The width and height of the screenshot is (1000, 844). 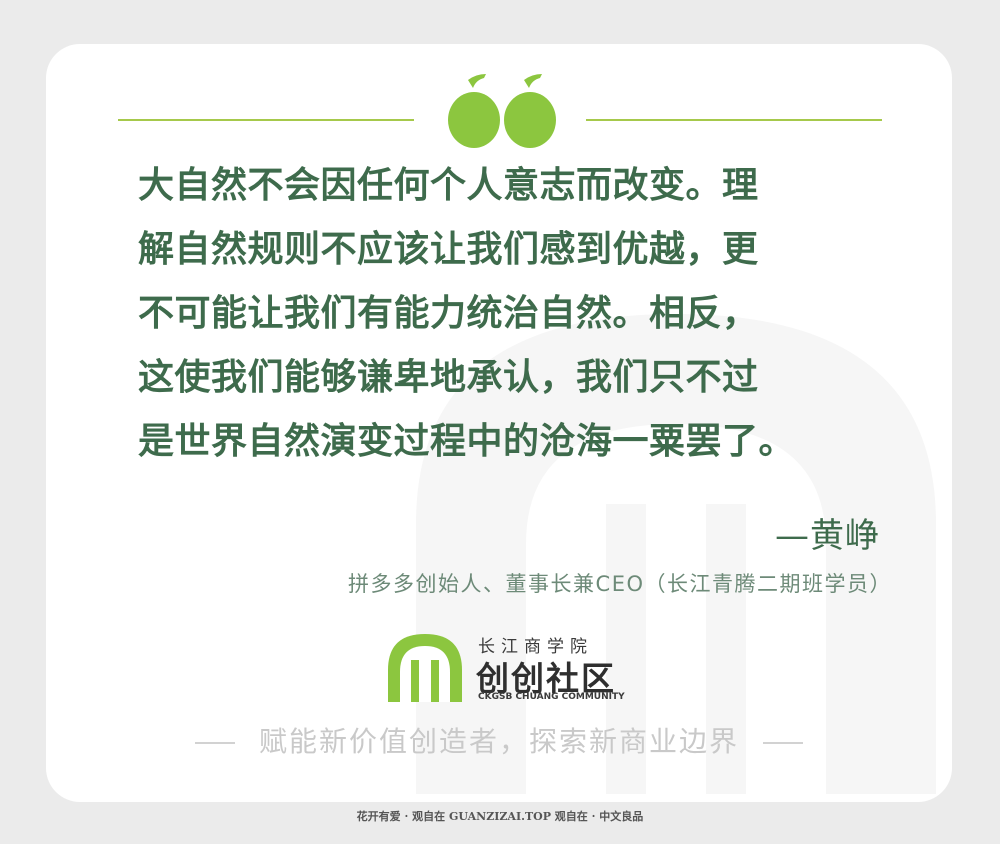 I want to click on quote-line: 不可能让我们有能力统治自然。相反，, so click(x=448, y=313).